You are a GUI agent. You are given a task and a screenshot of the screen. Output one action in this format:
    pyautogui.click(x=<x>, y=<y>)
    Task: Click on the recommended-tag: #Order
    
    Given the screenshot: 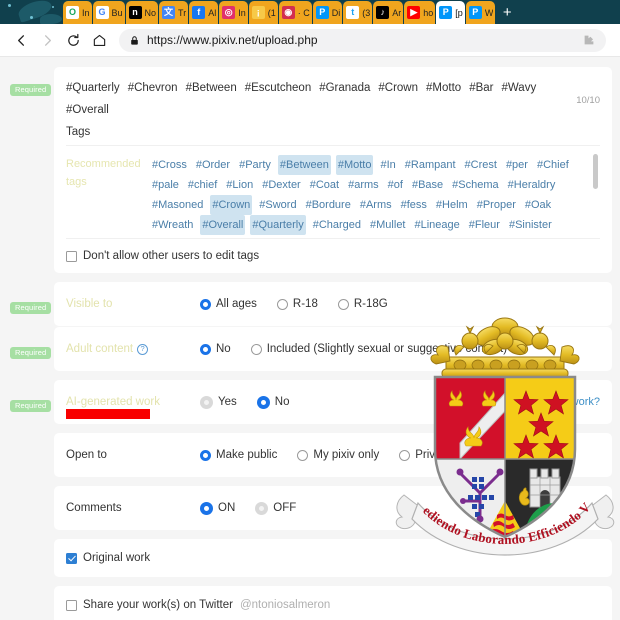 What is the action you would take?
    pyautogui.click(x=213, y=165)
    